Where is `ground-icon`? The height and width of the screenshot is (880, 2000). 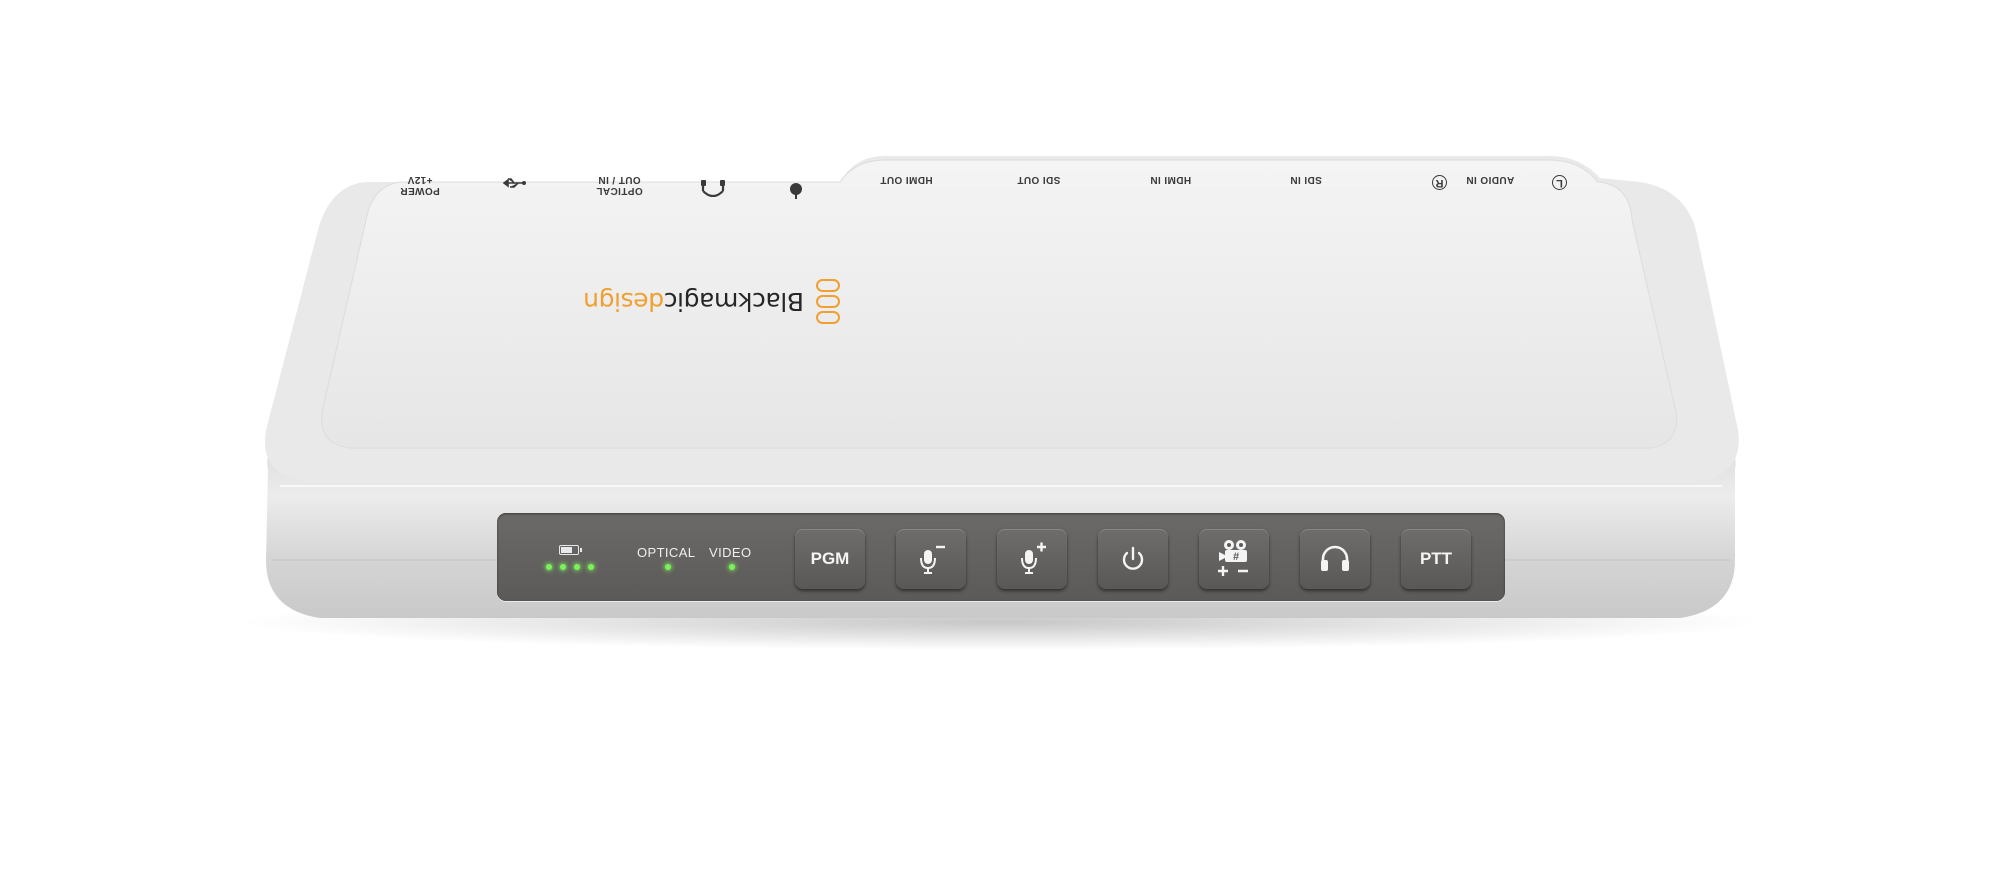 ground-icon is located at coordinates (796, 187).